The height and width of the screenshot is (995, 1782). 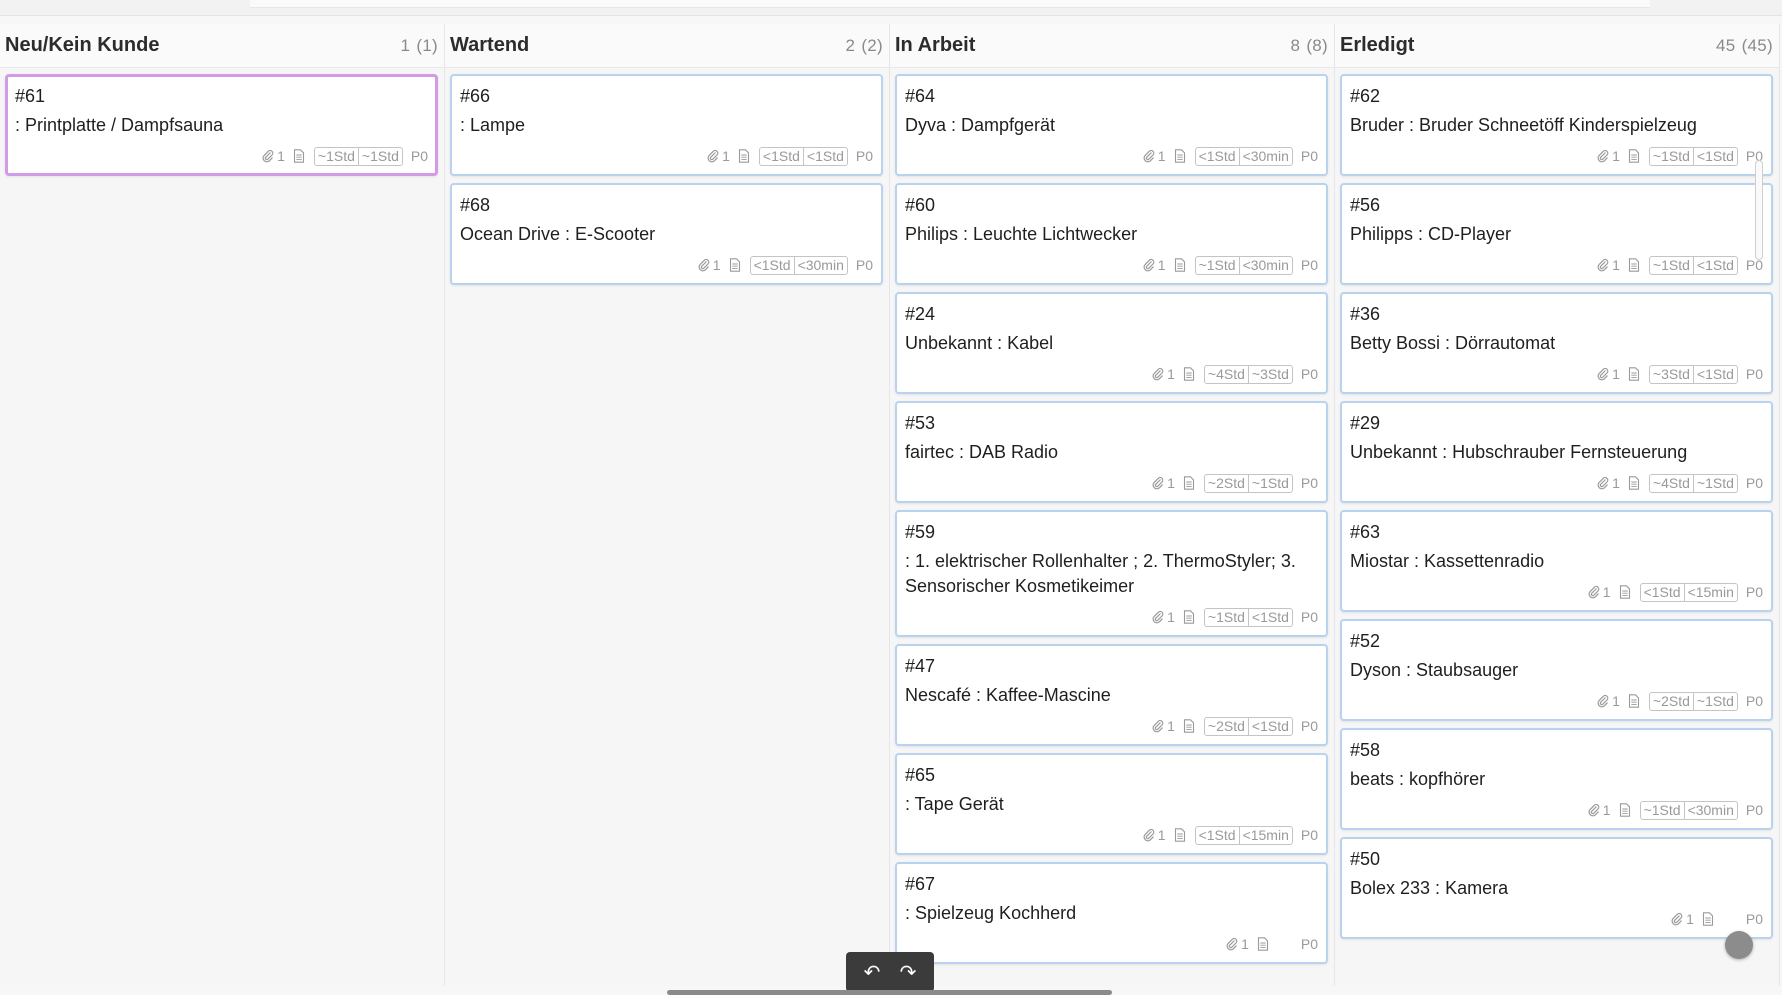 I want to click on ticket-card: #50 Bolex 233 : Kamera 1 P0, so click(x=1556, y=888).